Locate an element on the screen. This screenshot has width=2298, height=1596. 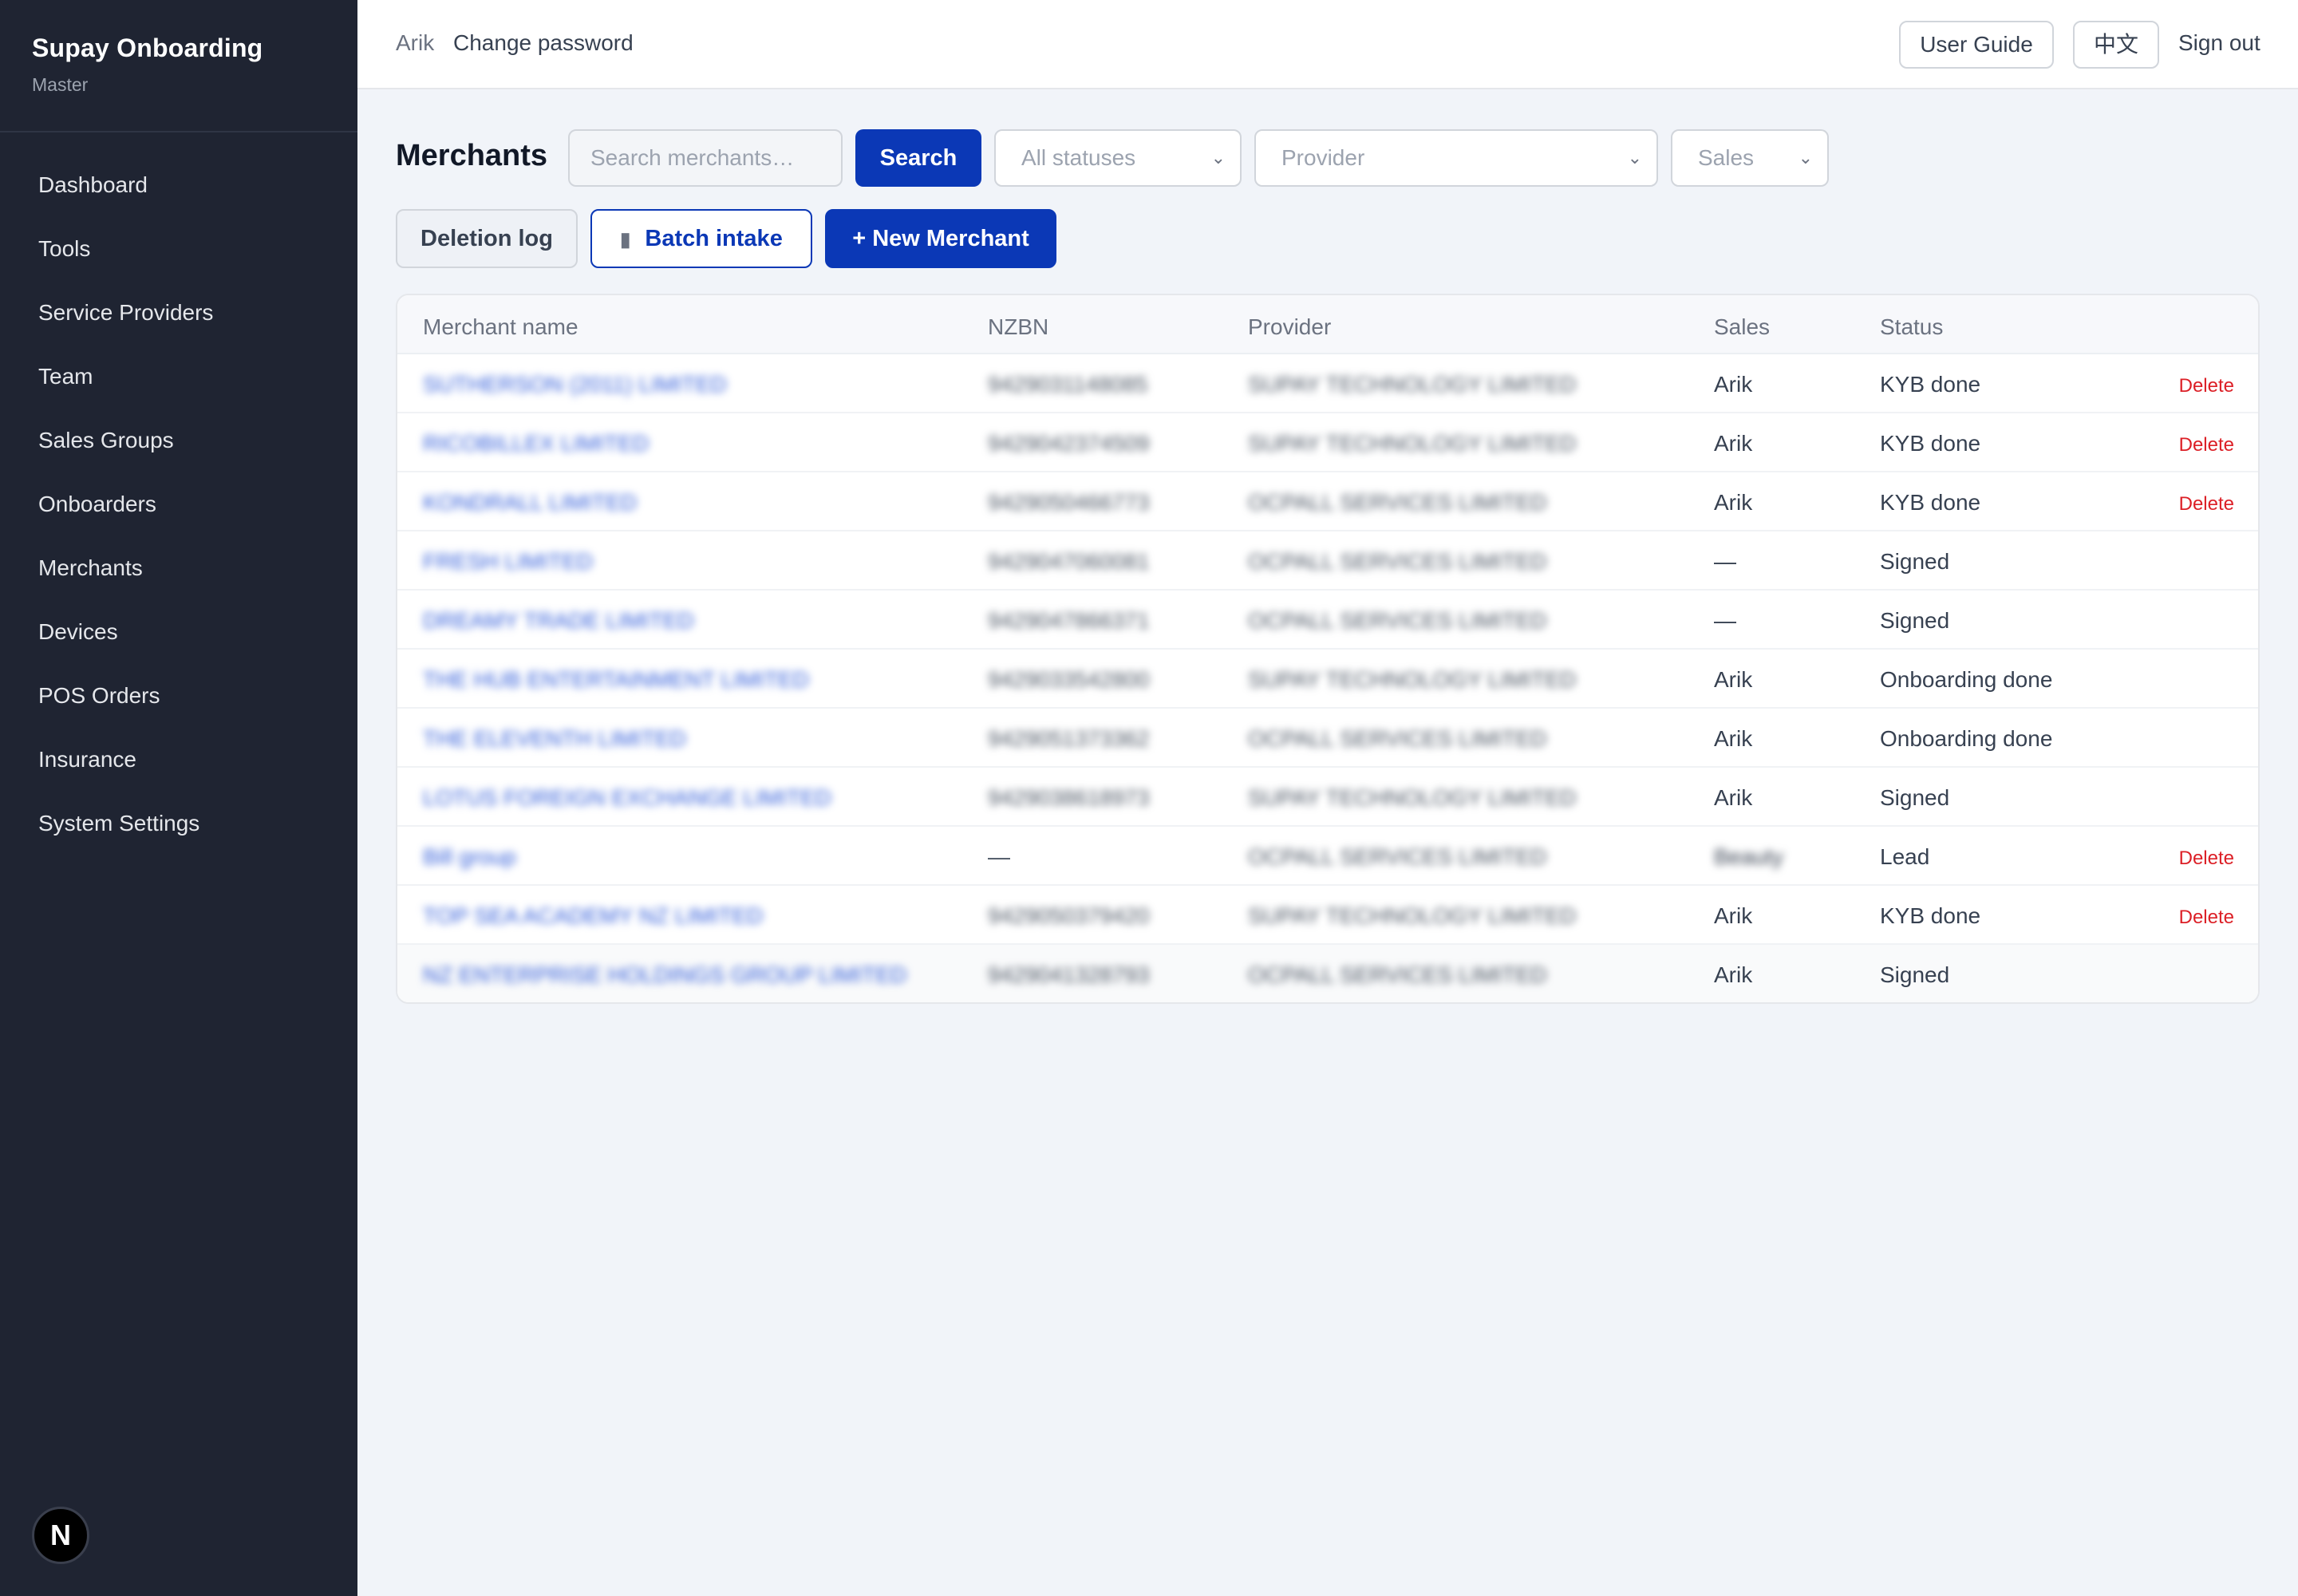
sign-out-link: Sign out is located at coordinates (2219, 43).